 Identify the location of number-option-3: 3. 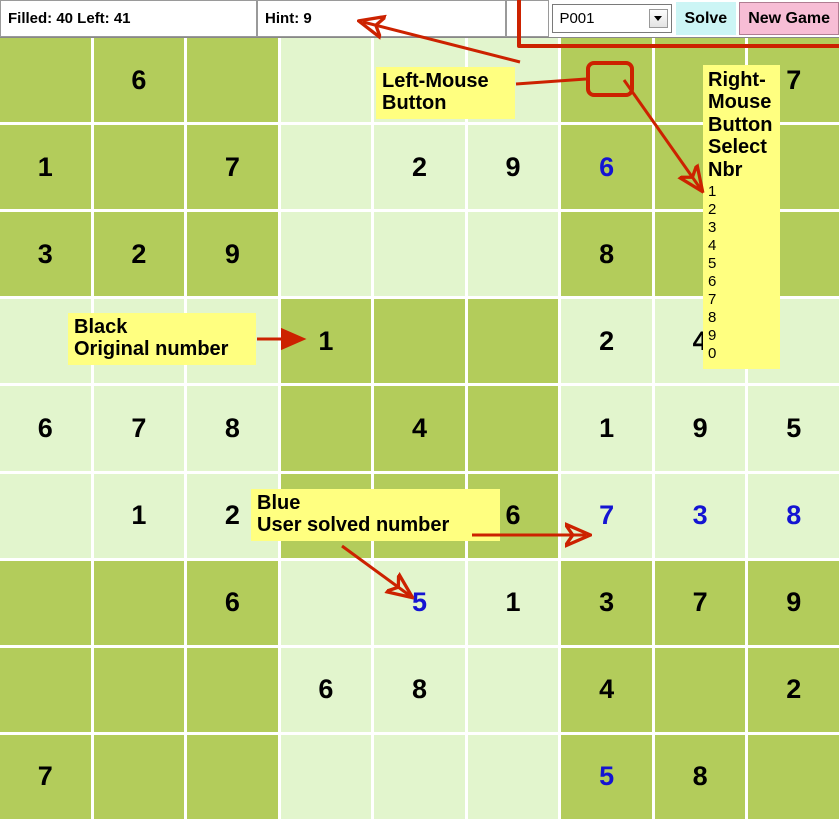
(742, 228).